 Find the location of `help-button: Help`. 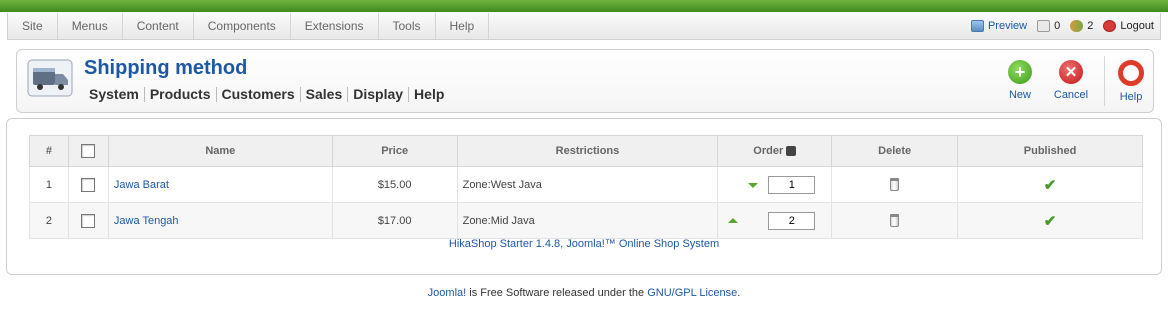

help-button: Help is located at coordinates (1131, 81).